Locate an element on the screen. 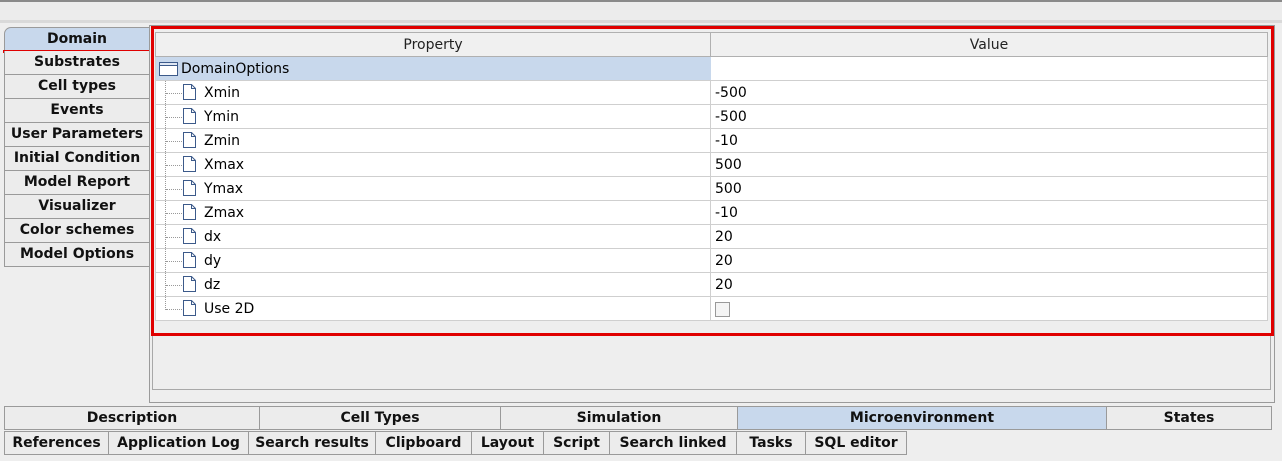  tab-states: States is located at coordinates (1189, 418).